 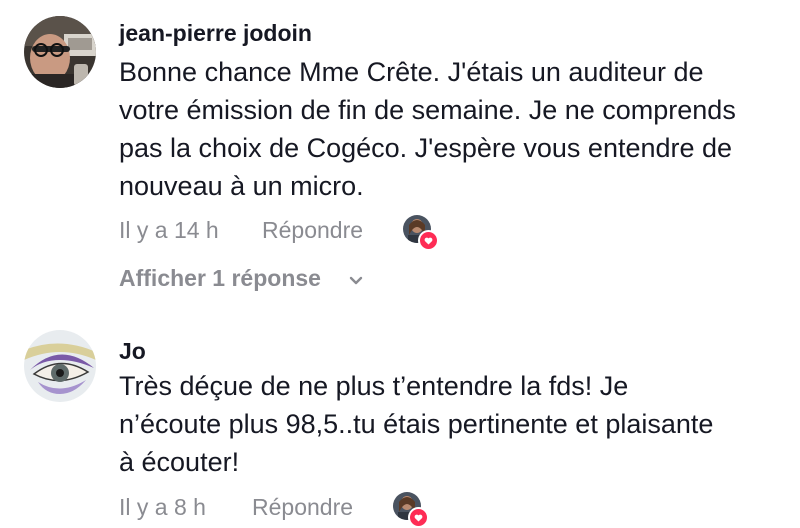 I want to click on chevron-down-icon, so click(x=356, y=281).